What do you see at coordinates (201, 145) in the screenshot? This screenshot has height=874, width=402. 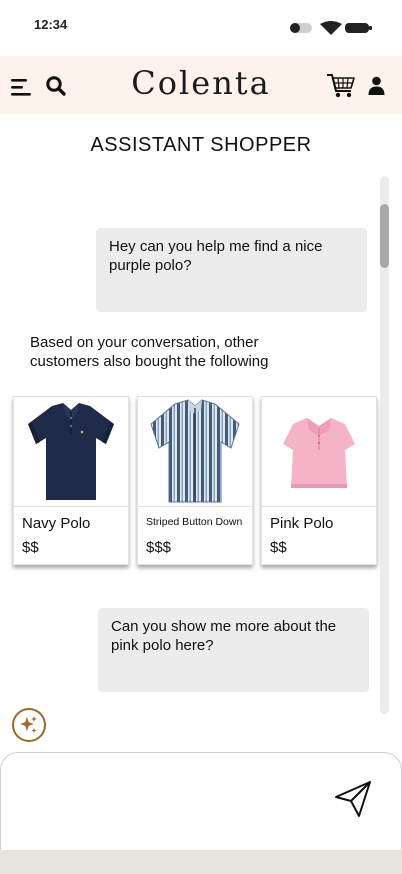 I see `page-title: ASSISTANT SHOPPER` at bounding box center [201, 145].